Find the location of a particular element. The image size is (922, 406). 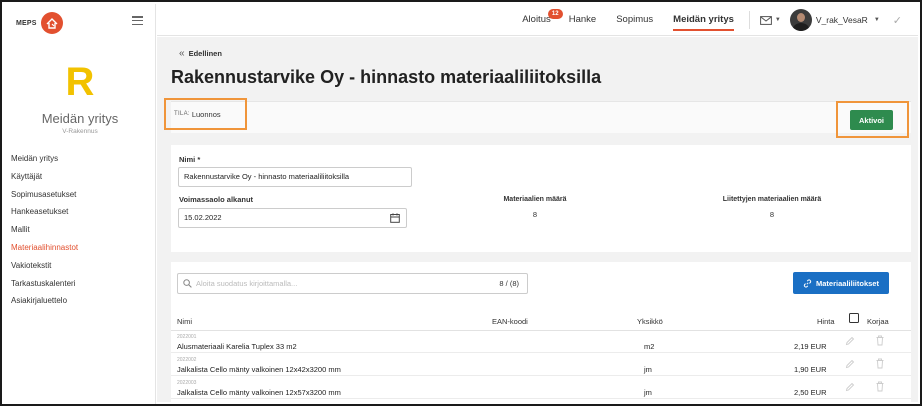

company-subtitle: V-Rakennus is located at coordinates (80, 131).